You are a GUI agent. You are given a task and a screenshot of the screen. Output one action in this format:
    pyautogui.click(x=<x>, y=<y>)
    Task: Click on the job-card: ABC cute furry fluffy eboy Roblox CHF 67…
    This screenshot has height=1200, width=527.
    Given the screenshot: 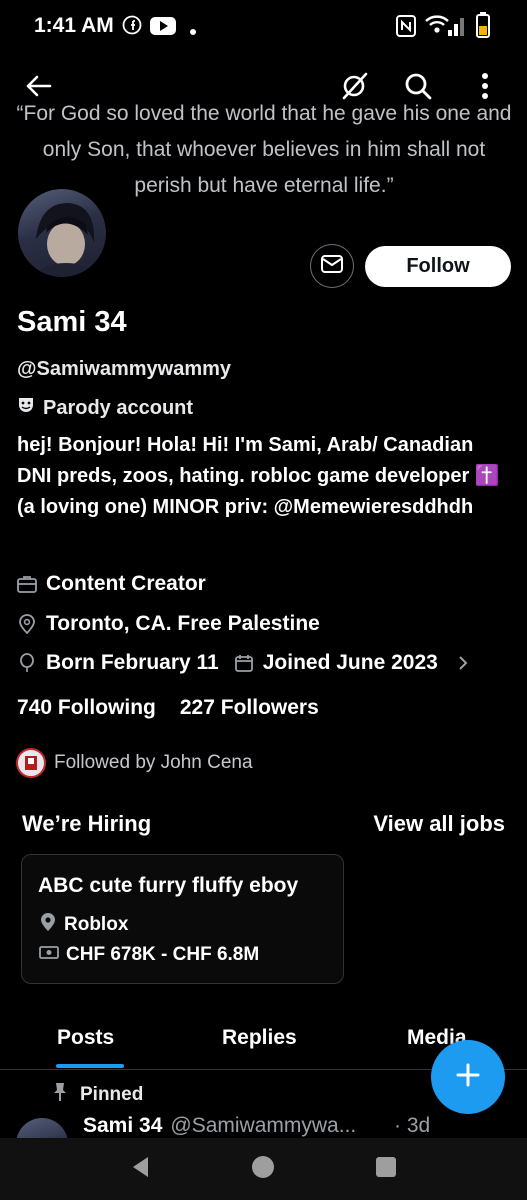 What is the action you would take?
    pyautogui.click(x=182, y=919)
    